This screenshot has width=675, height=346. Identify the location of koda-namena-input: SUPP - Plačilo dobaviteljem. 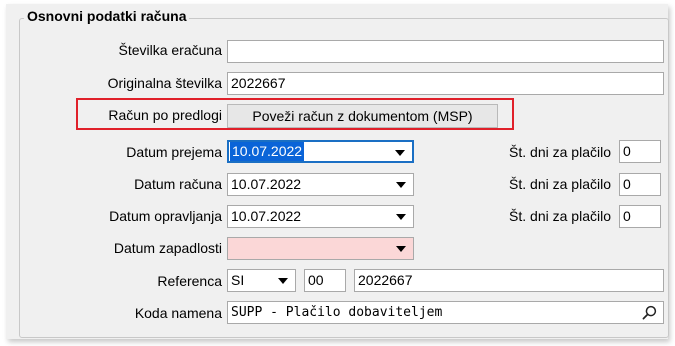
(445, 312).